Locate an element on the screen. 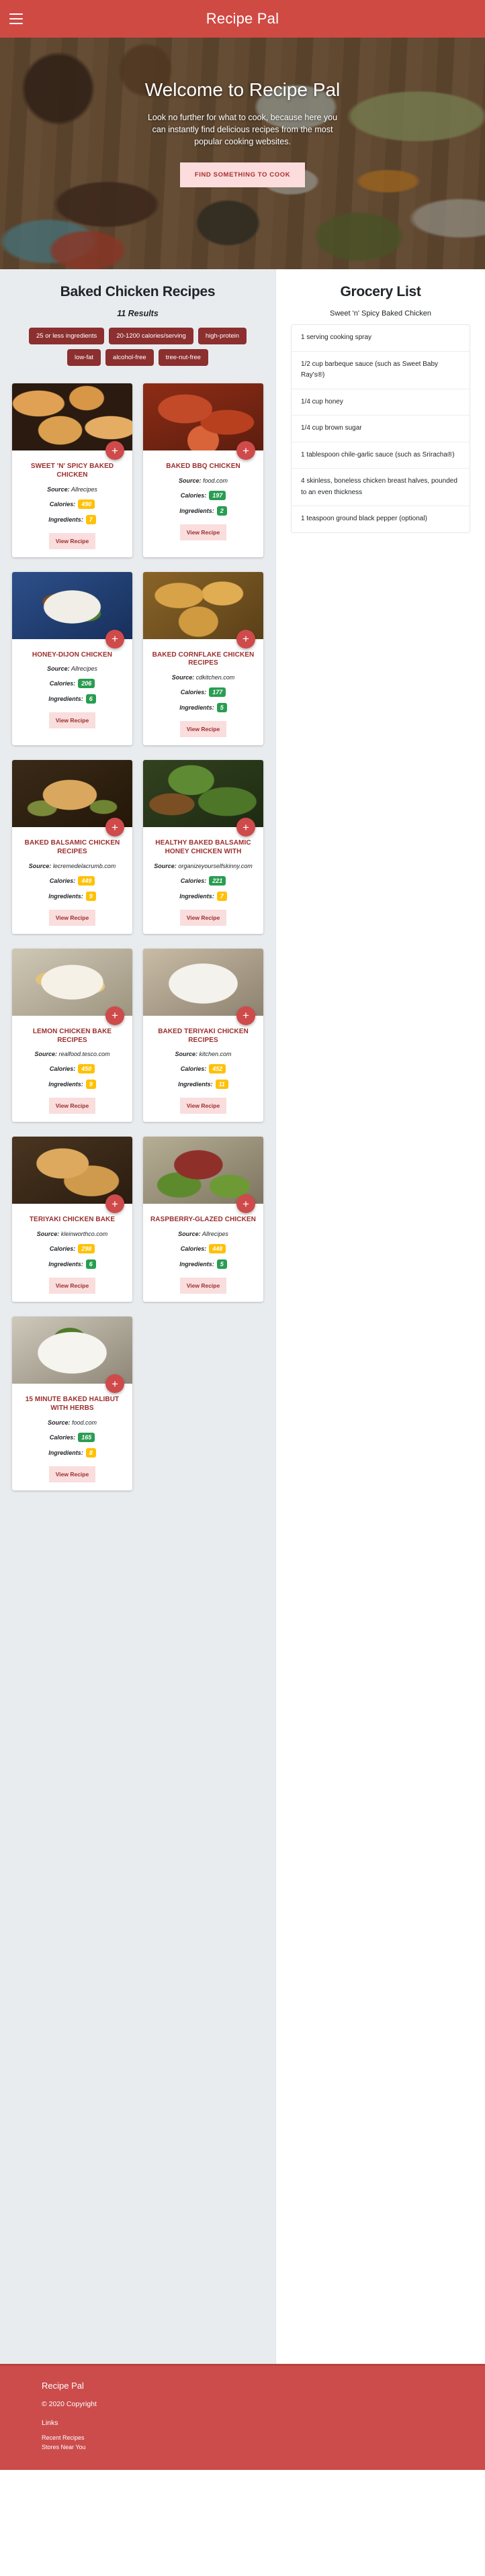 The image size is (485, 2576). footer-link: Recent Recipes is located at coordinates (263, 2437).